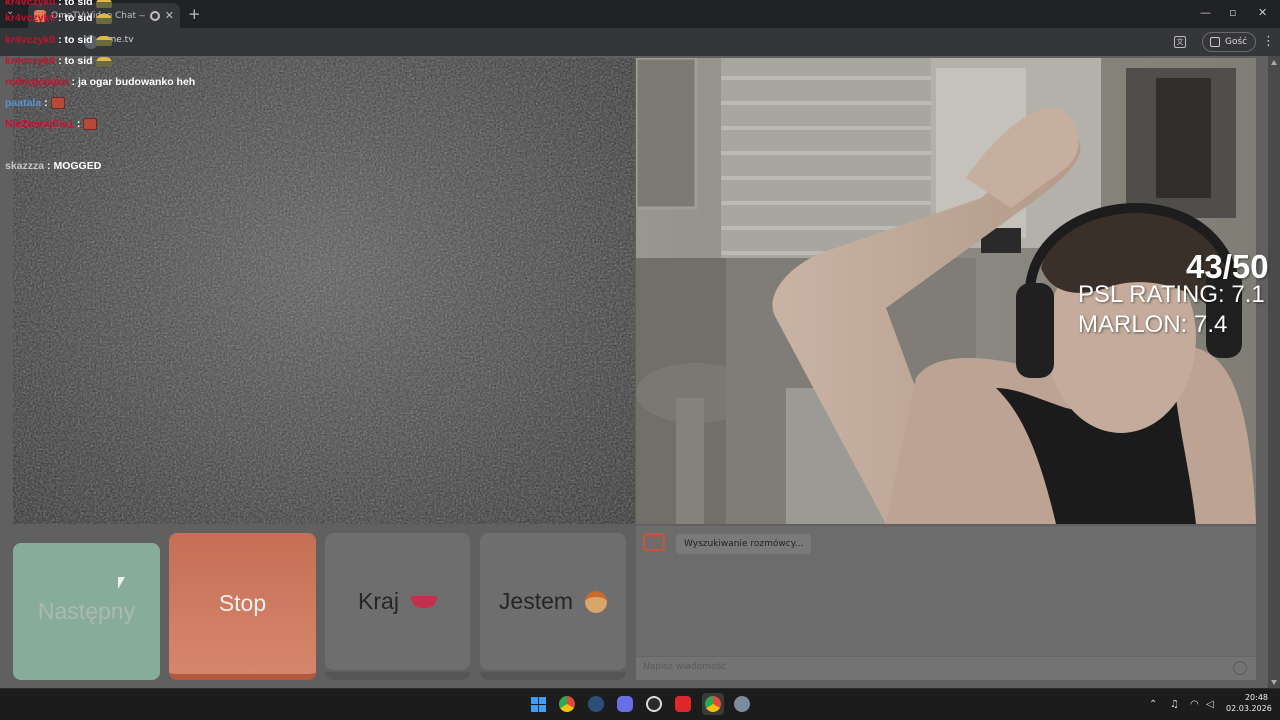 This screenshot has width=1280, height=720. Describe the element at coordinates (946, 668) in the screenshot. I see `message-input` at that location.